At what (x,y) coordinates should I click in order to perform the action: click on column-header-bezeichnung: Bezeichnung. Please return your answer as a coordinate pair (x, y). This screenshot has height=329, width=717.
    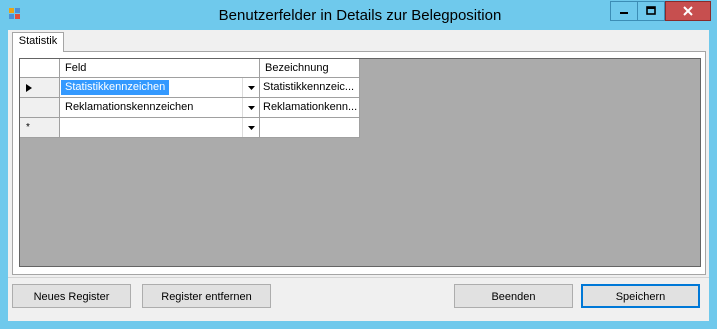
    Looking at the image, I should click on (310, 68).